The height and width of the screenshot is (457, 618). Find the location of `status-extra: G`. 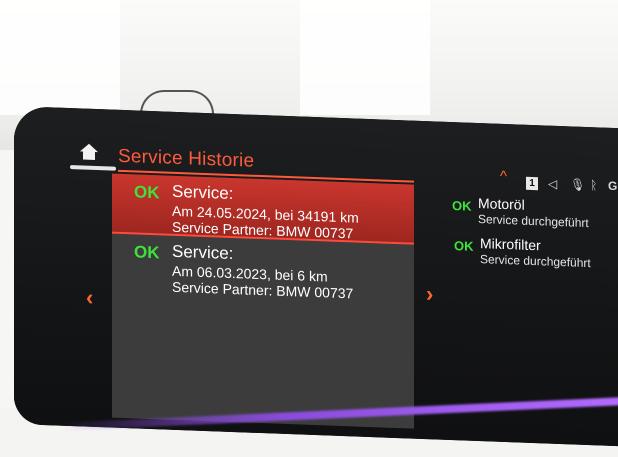

status-extra: G is located at coordinates (613, 186).